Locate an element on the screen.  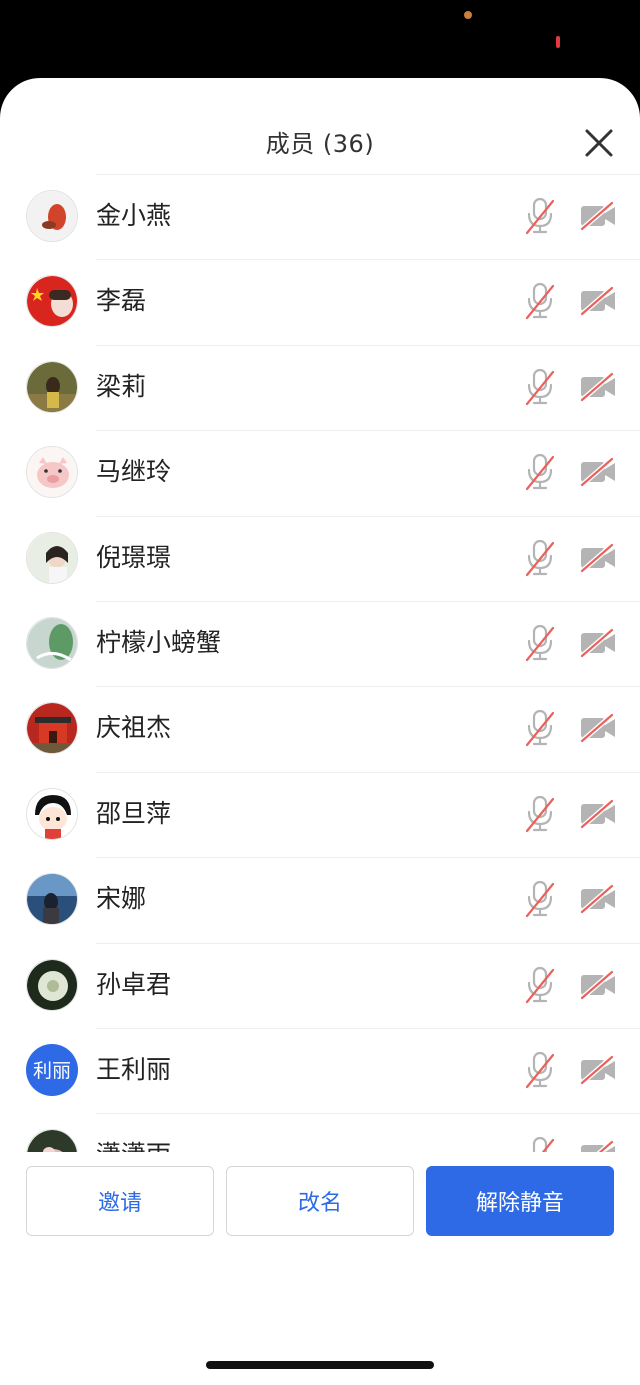
member-name: 庆祖杰 is located at coordinates (134, 728).